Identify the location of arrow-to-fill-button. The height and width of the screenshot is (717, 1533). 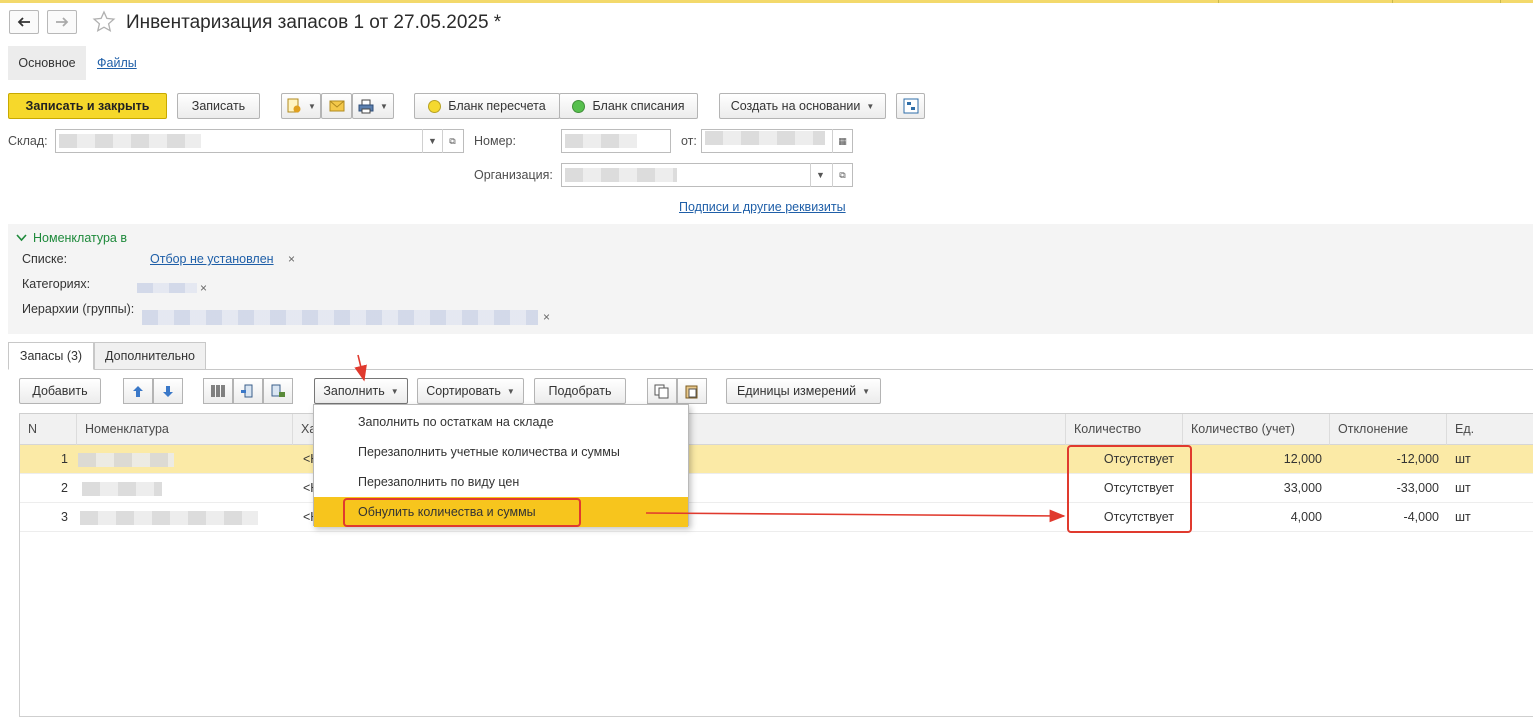
(360, 368).